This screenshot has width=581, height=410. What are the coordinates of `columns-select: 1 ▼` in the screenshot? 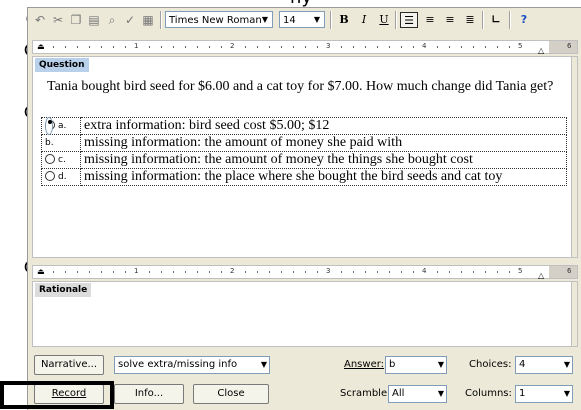 It's located at (544, 394).